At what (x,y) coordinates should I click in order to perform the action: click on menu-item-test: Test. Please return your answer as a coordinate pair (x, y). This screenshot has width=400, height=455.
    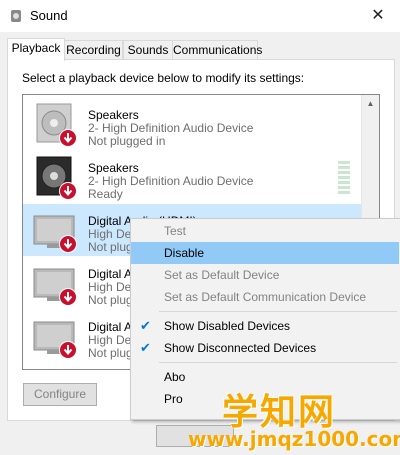
    Looking at the image, I should click on (265, 231).